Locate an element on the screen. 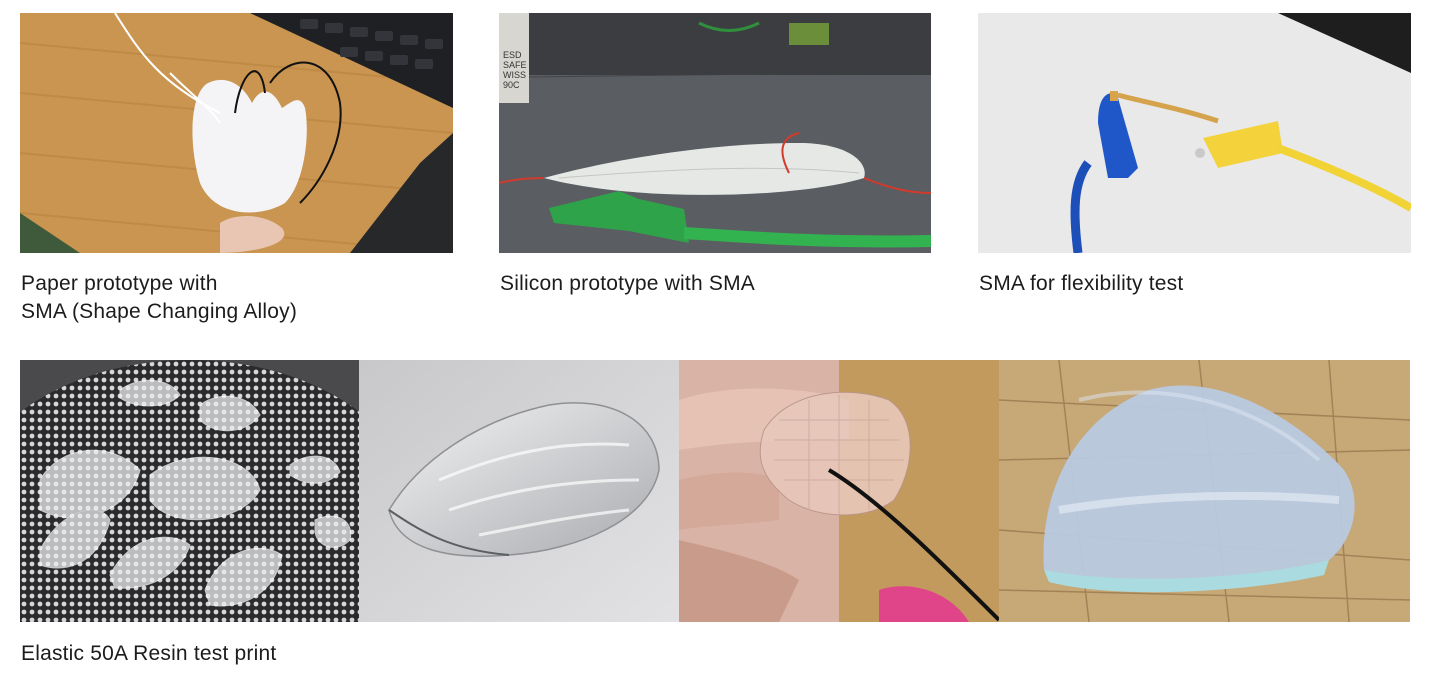  resin-test-caption: Elastic 50A Resin test print is located at coordinates (149, 653).